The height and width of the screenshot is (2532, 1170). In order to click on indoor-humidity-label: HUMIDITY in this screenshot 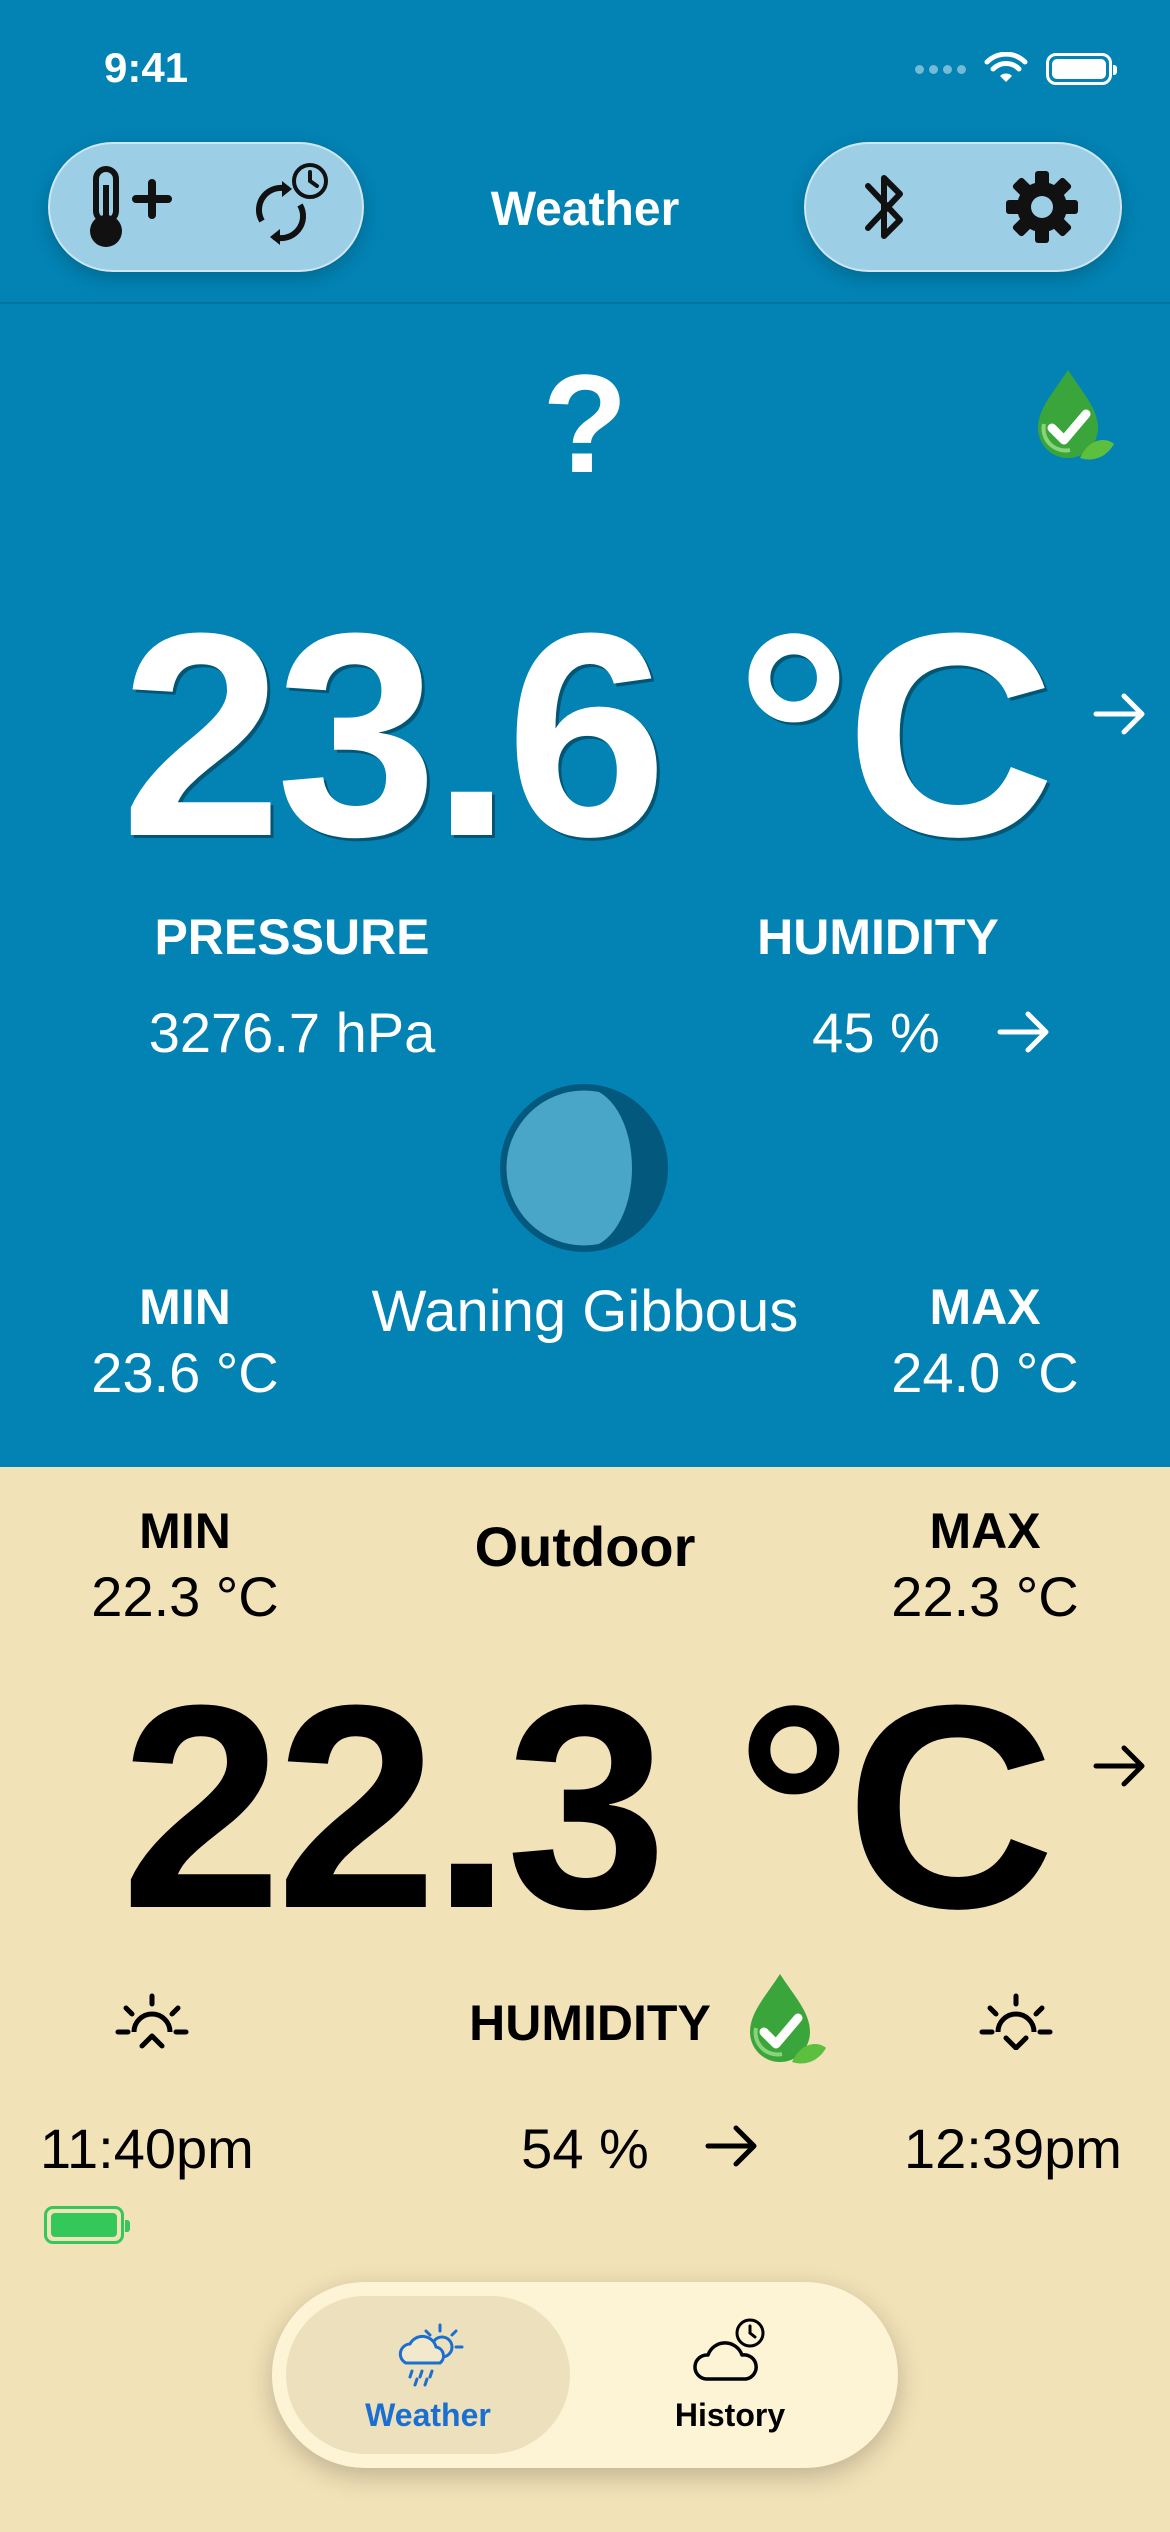, I will do `click(878, 937)`.